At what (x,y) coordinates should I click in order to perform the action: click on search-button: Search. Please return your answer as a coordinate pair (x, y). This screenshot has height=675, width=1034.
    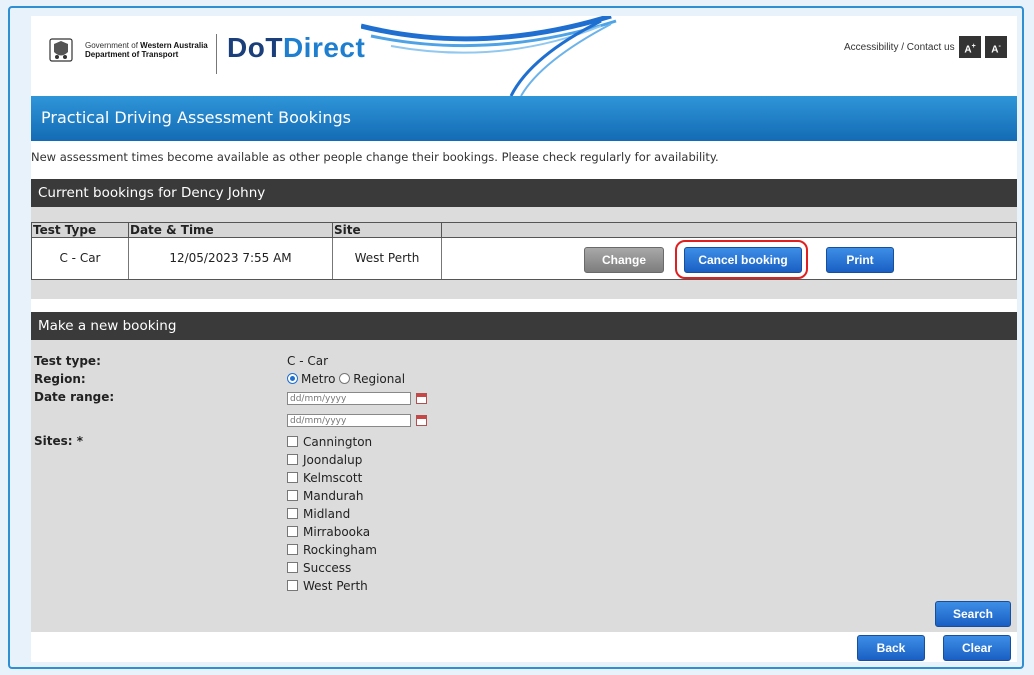
    Looking at the image, I should click on (973, 614).